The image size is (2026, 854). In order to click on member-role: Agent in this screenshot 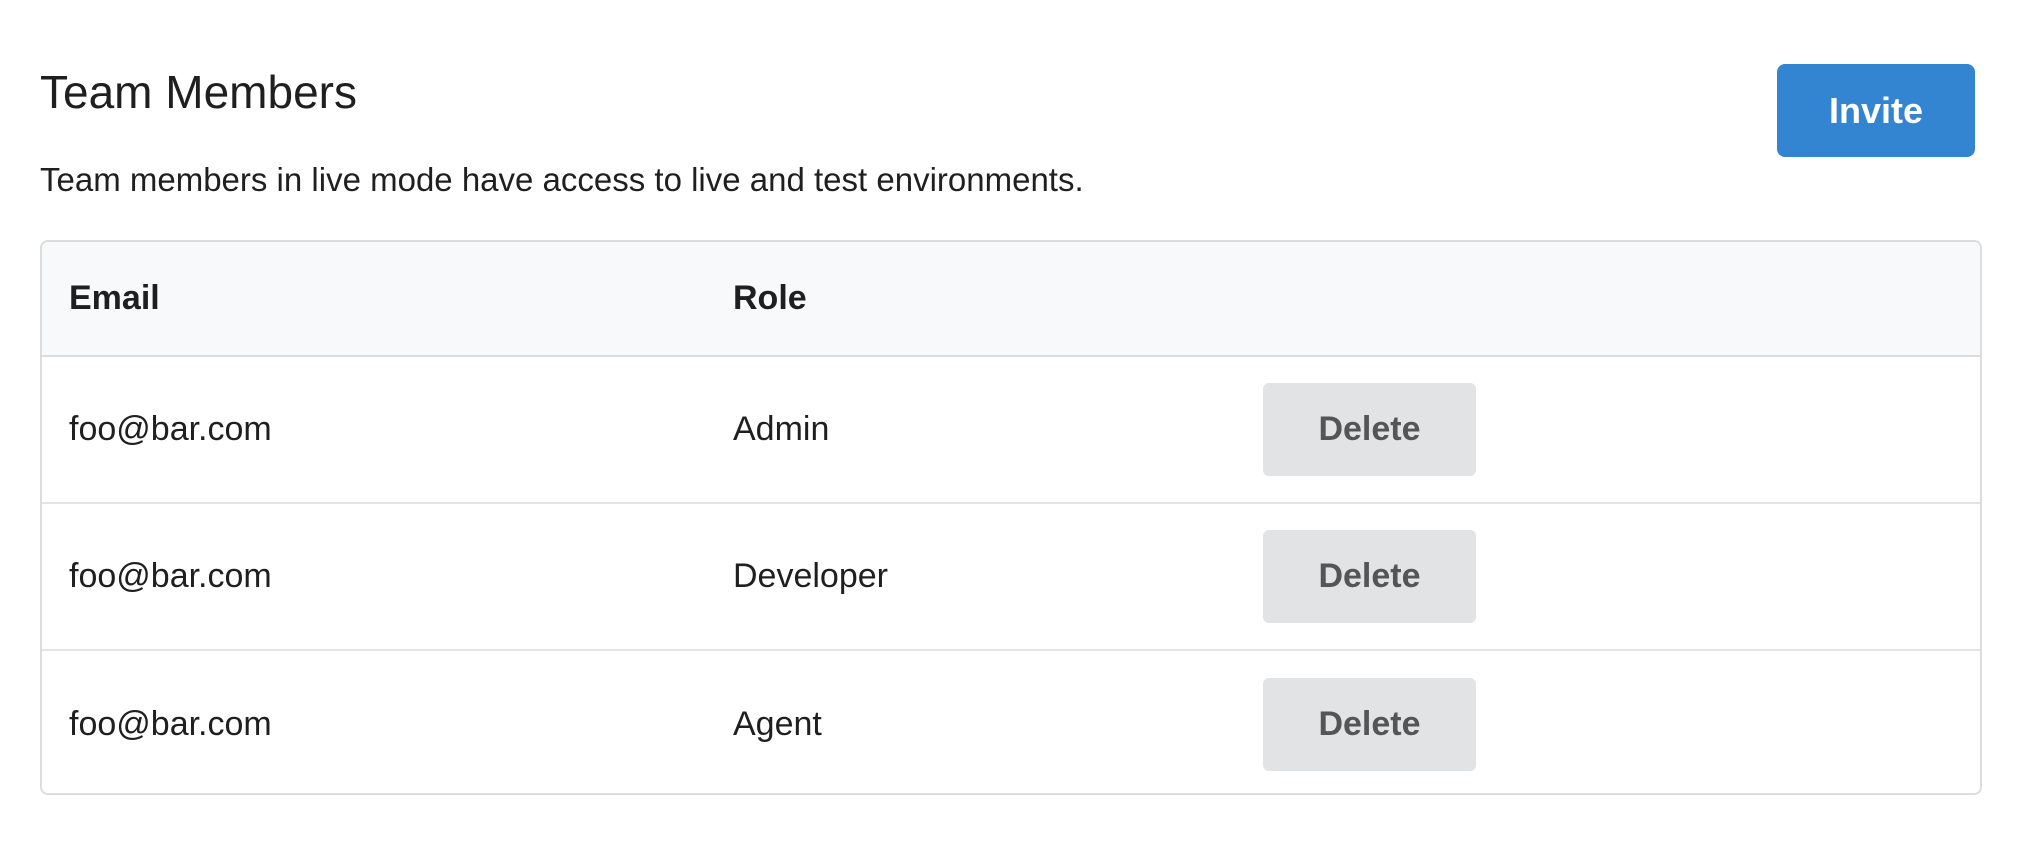, I will do `click(984, 721)`.